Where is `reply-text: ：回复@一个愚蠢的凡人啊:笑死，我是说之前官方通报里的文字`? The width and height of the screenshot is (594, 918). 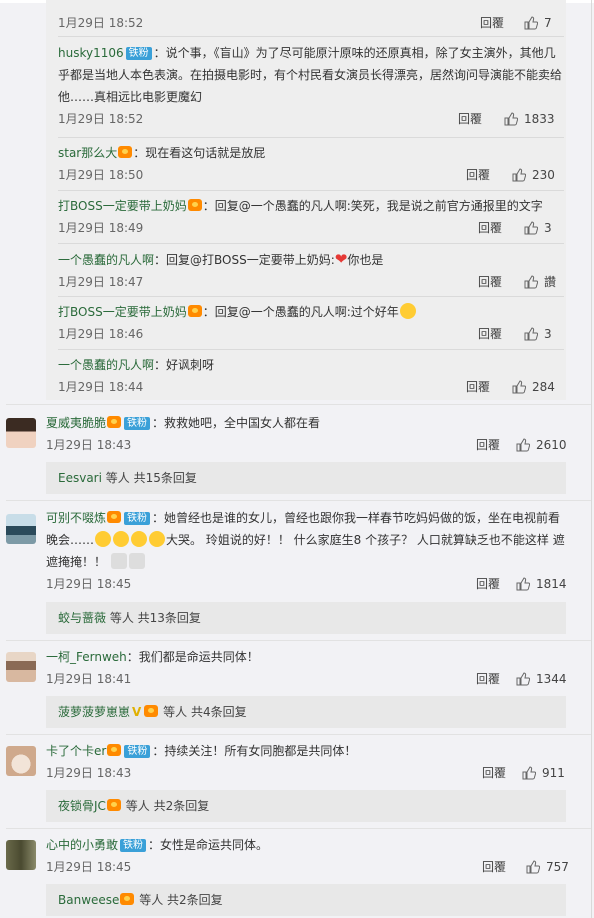
reply-text: ：回复@一个愚蠢的凡人啊:笑死，我是说之前官方通报里的文字 is located at coordinates (372, 206).